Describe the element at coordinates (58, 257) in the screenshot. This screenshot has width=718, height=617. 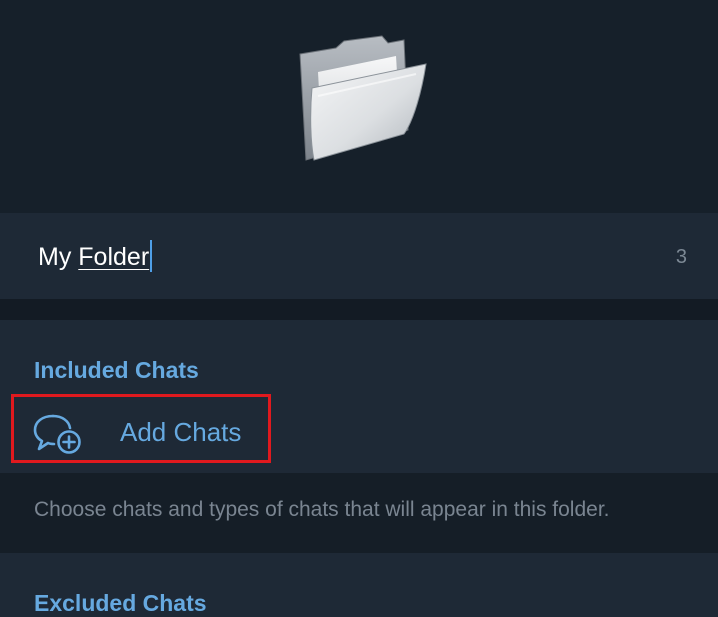
I see `folder-name-prefix: My` at that location.